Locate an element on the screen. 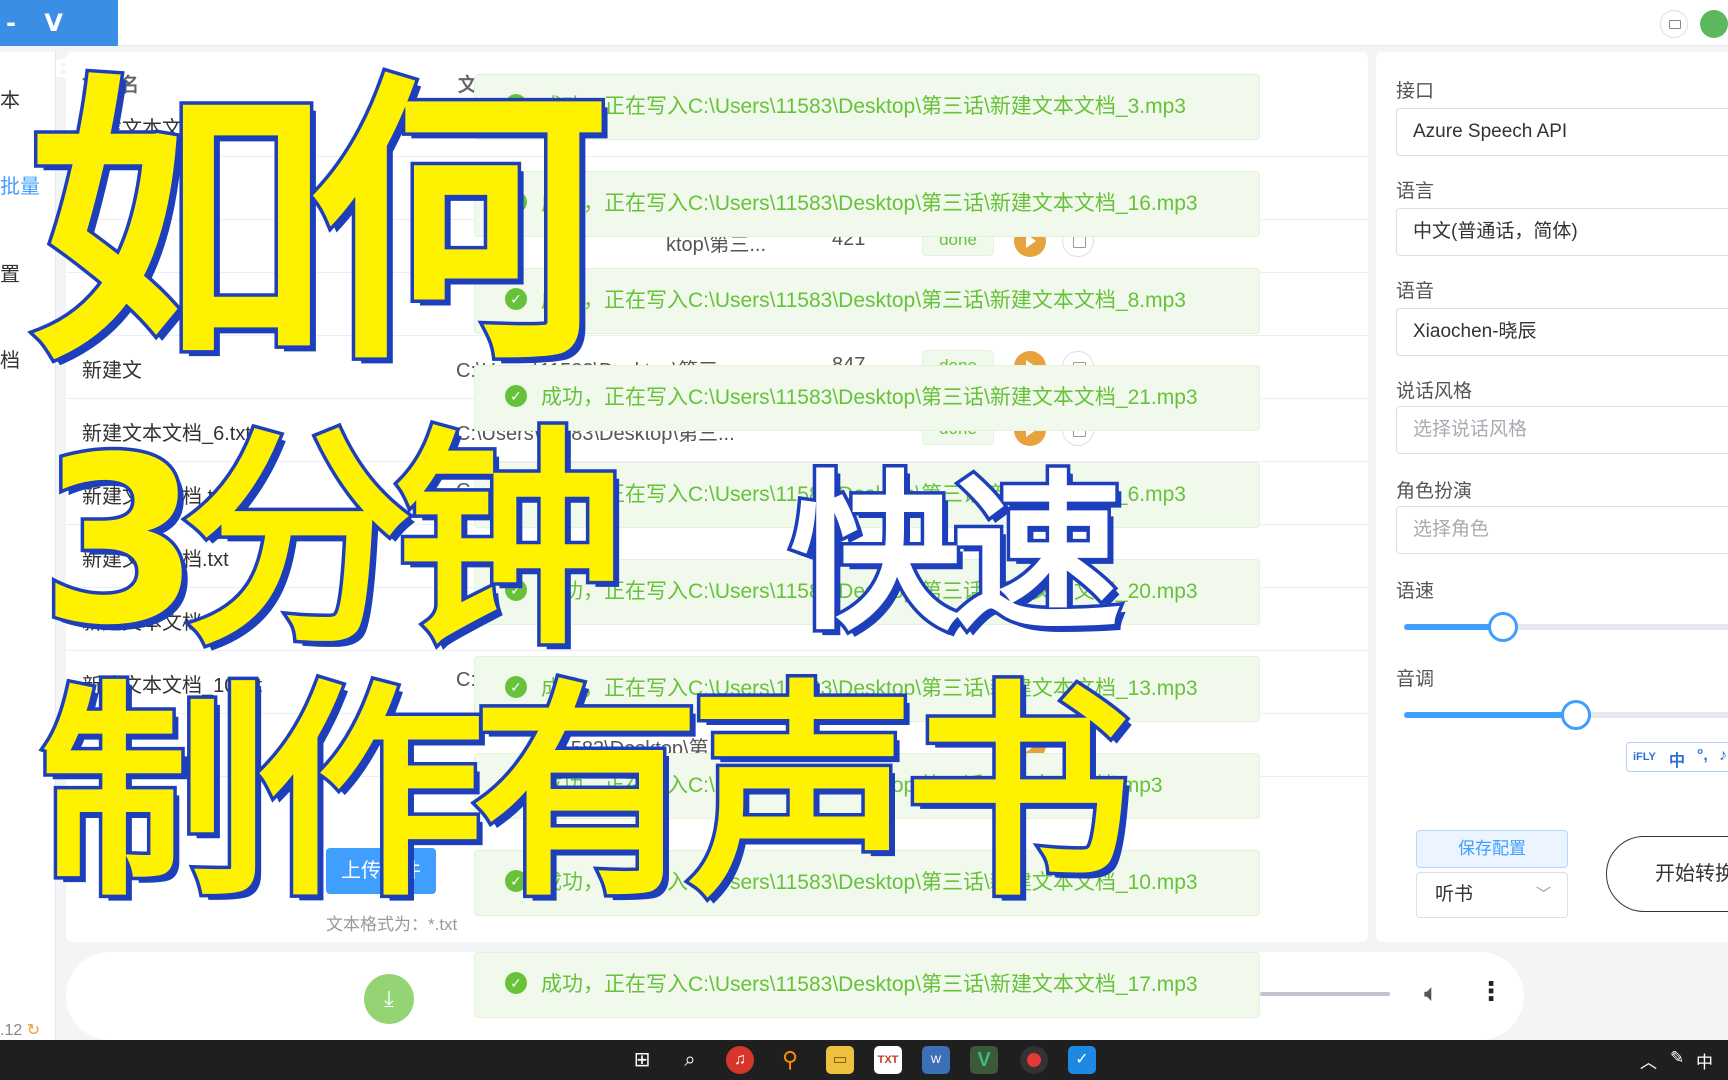 This screenshot has width=1728, height=1080. pitch-label: 音调 is located at coordinates (1415, 679).